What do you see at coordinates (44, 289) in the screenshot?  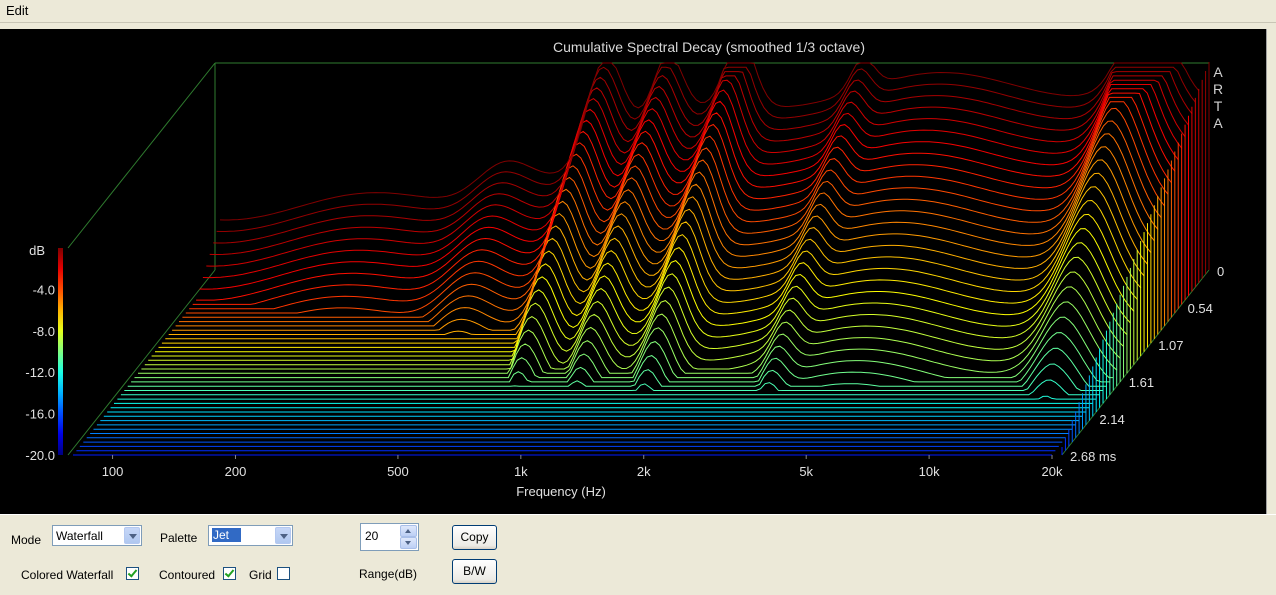 I see `y-tick-label: -4.0` at bounding box center [44, 289].